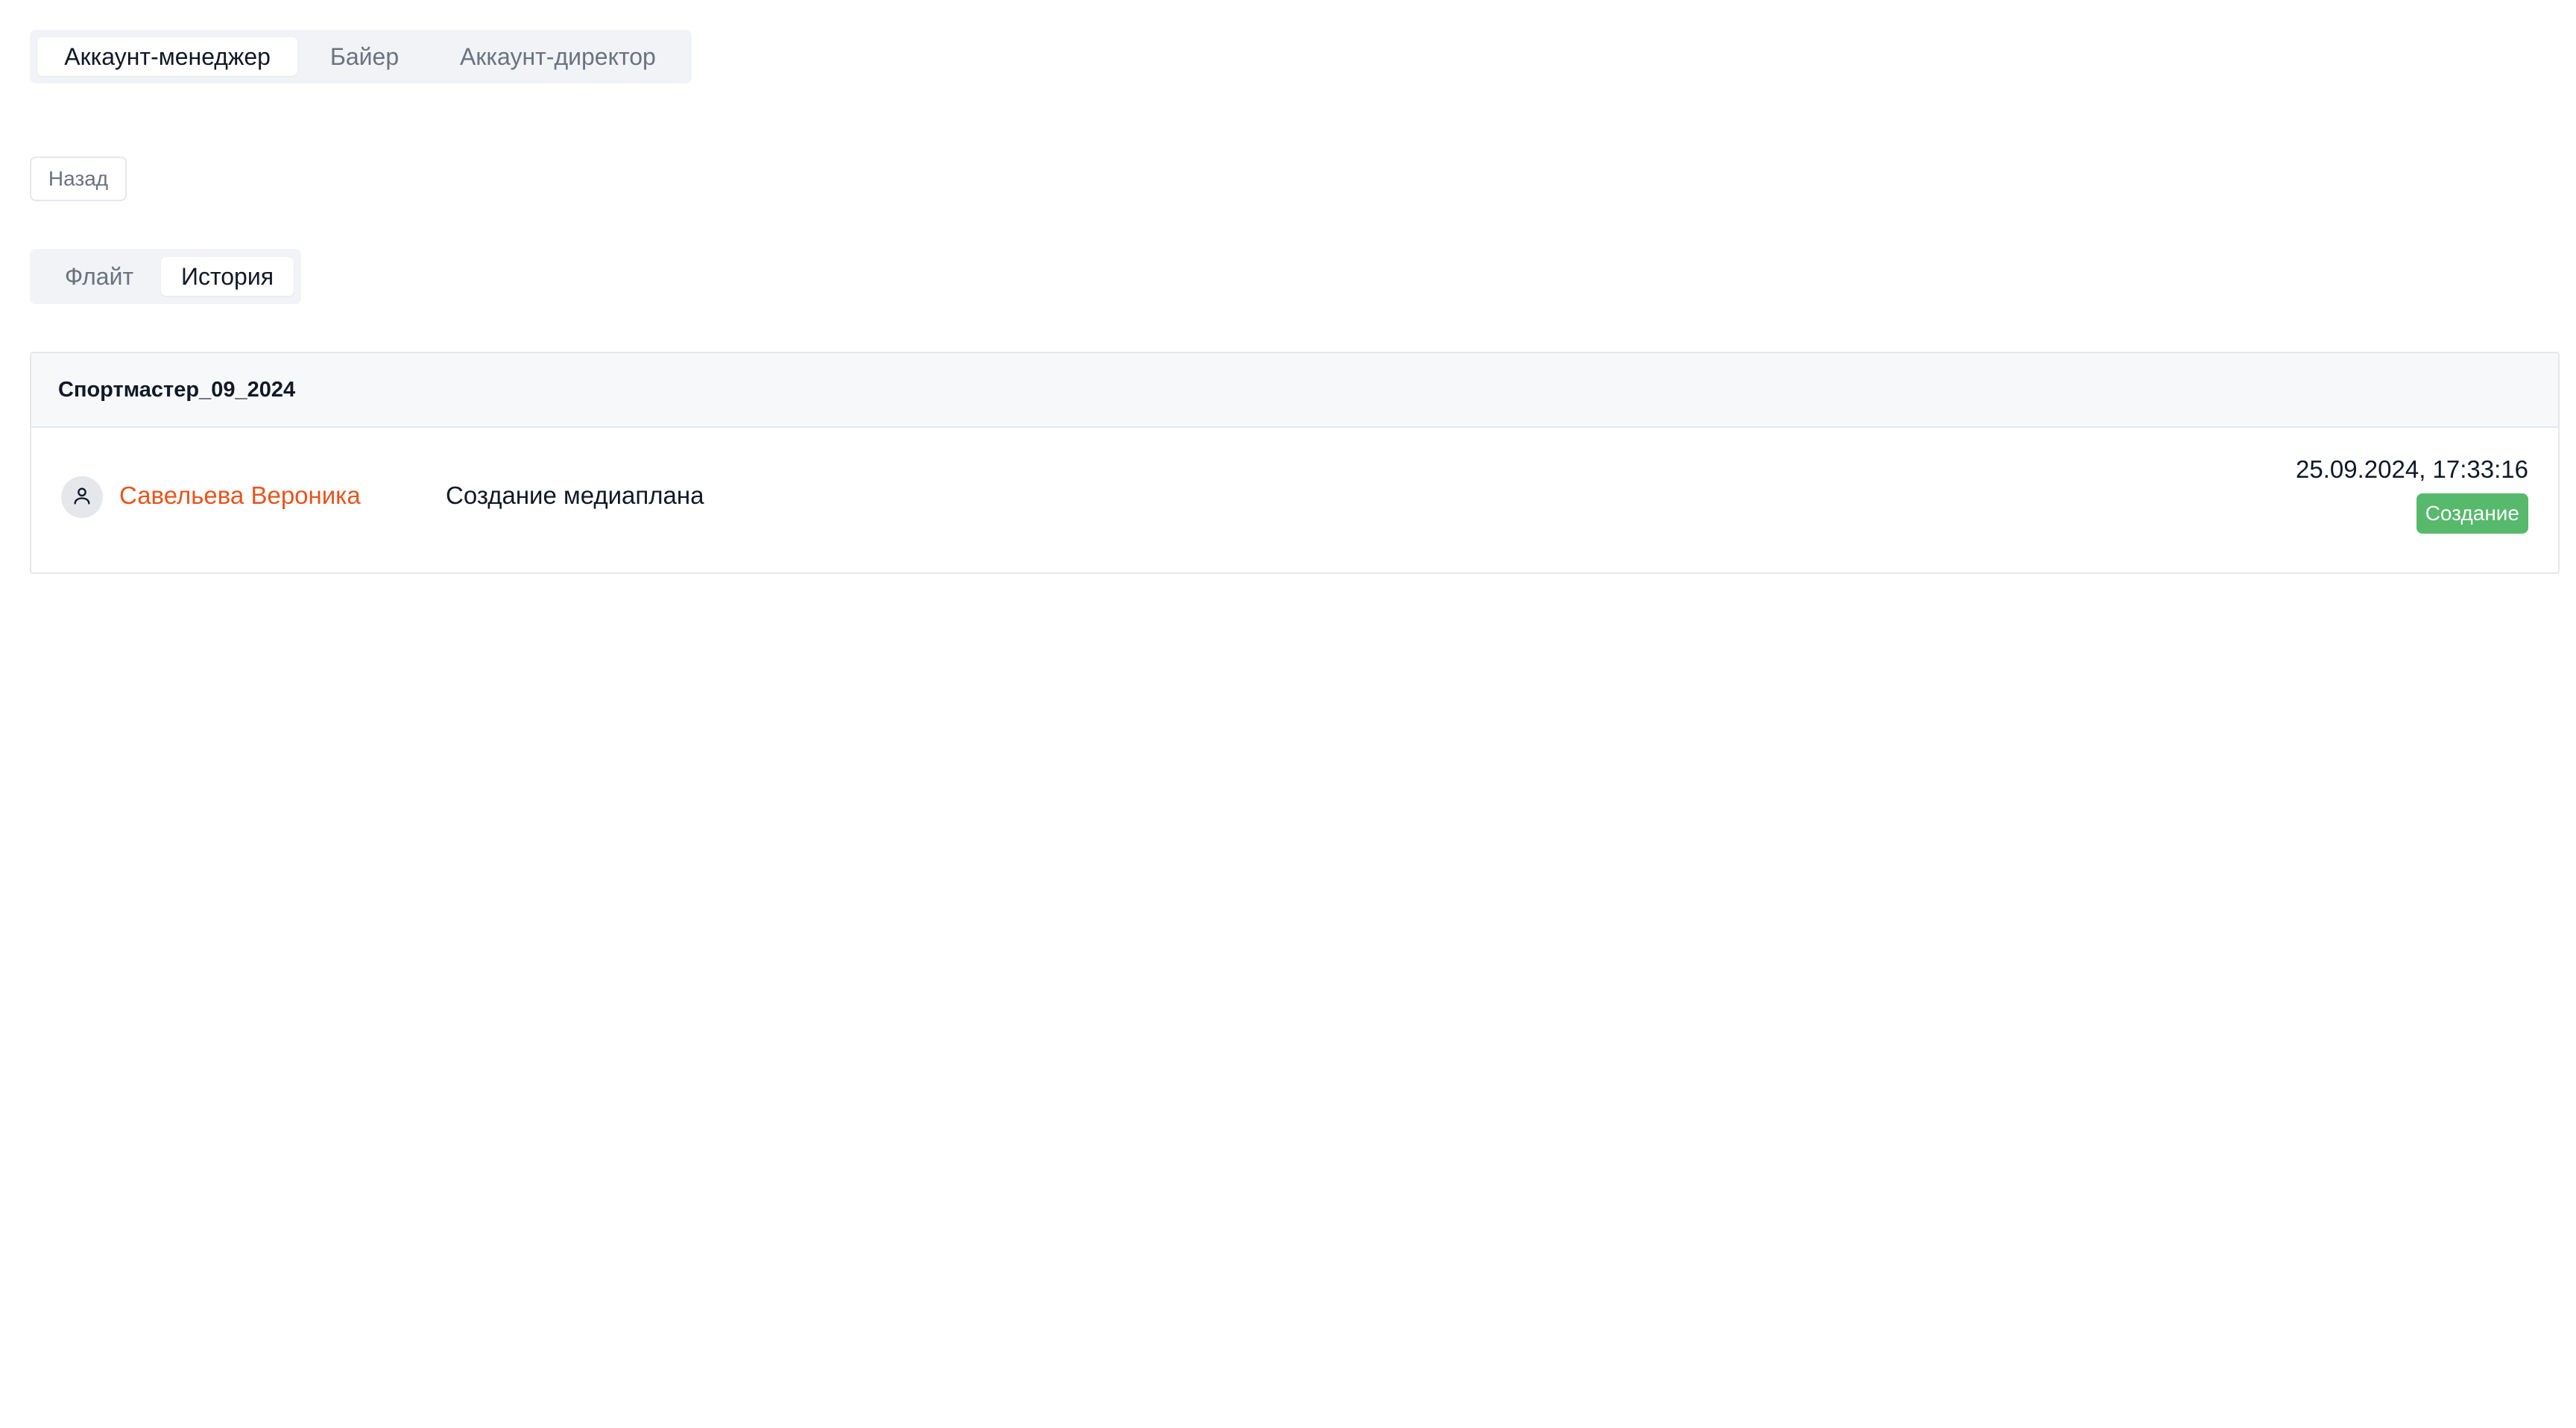 This screenshot has width=2576, height=1428. I want to click on back-button: Назад, so click(78, 179).